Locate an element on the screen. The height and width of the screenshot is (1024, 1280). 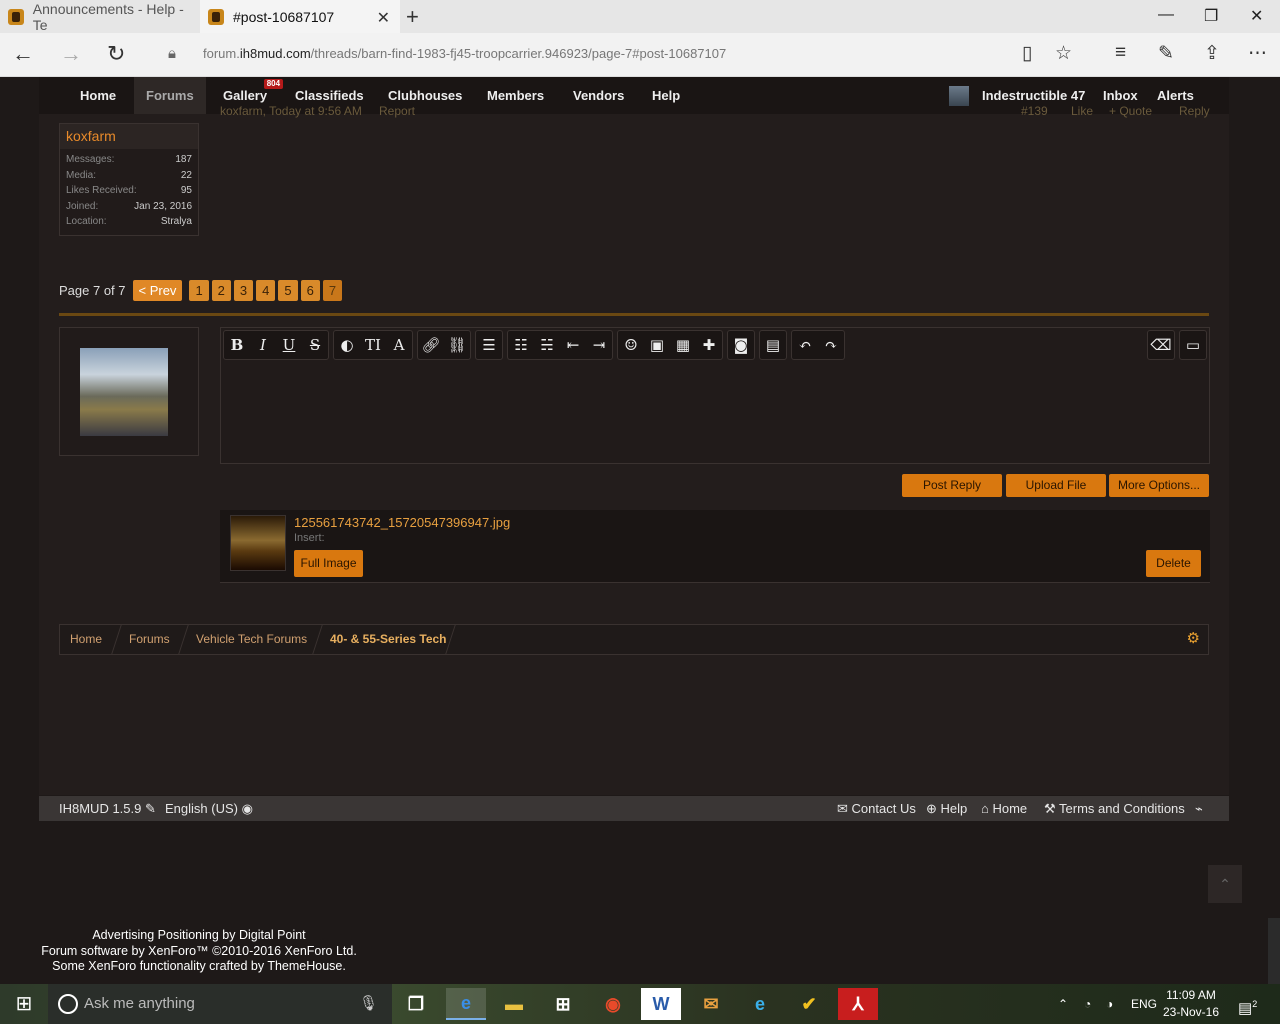
more-menu-icon: ⋯ is located at coordinates (1257, 53).